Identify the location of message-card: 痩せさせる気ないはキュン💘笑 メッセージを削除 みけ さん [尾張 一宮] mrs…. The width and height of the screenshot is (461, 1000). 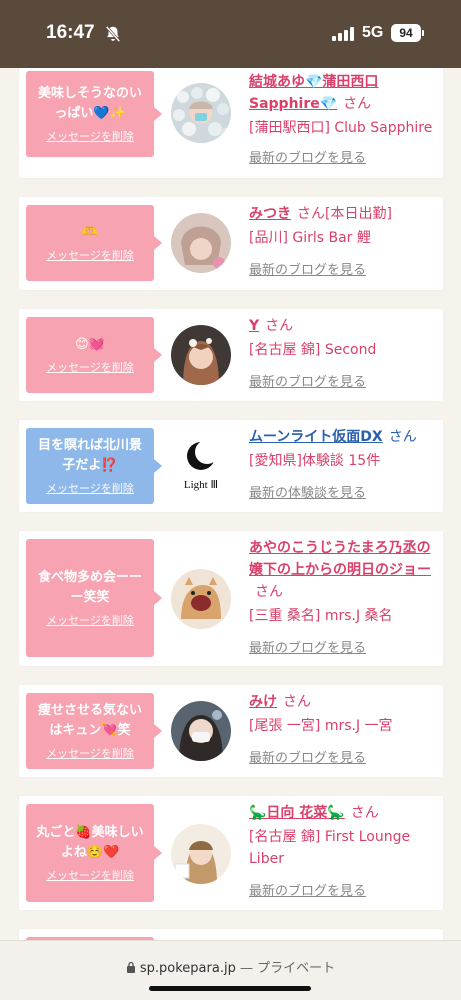
(231, 731).